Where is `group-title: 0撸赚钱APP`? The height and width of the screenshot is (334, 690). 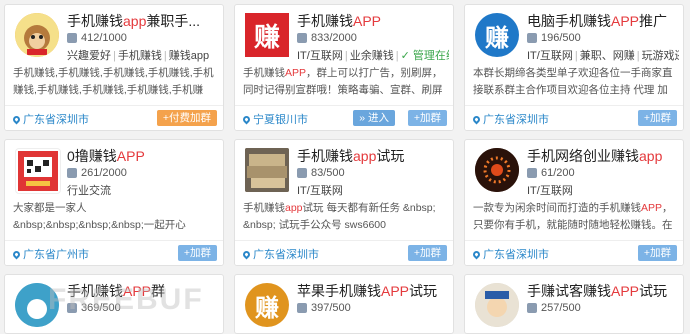 group-title: 0撸赚钱APP is located at coordinates (142, 156).